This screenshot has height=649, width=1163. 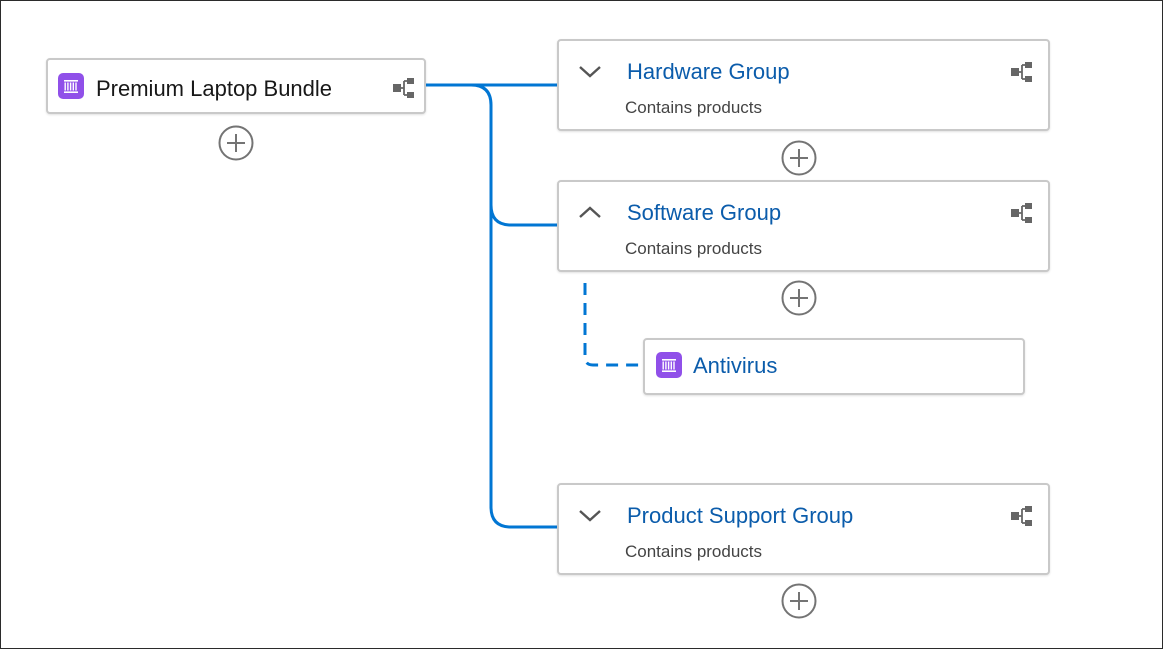 I want to click on root-product-label: Premium Laptop Bundle, so click(x=214, y=88).